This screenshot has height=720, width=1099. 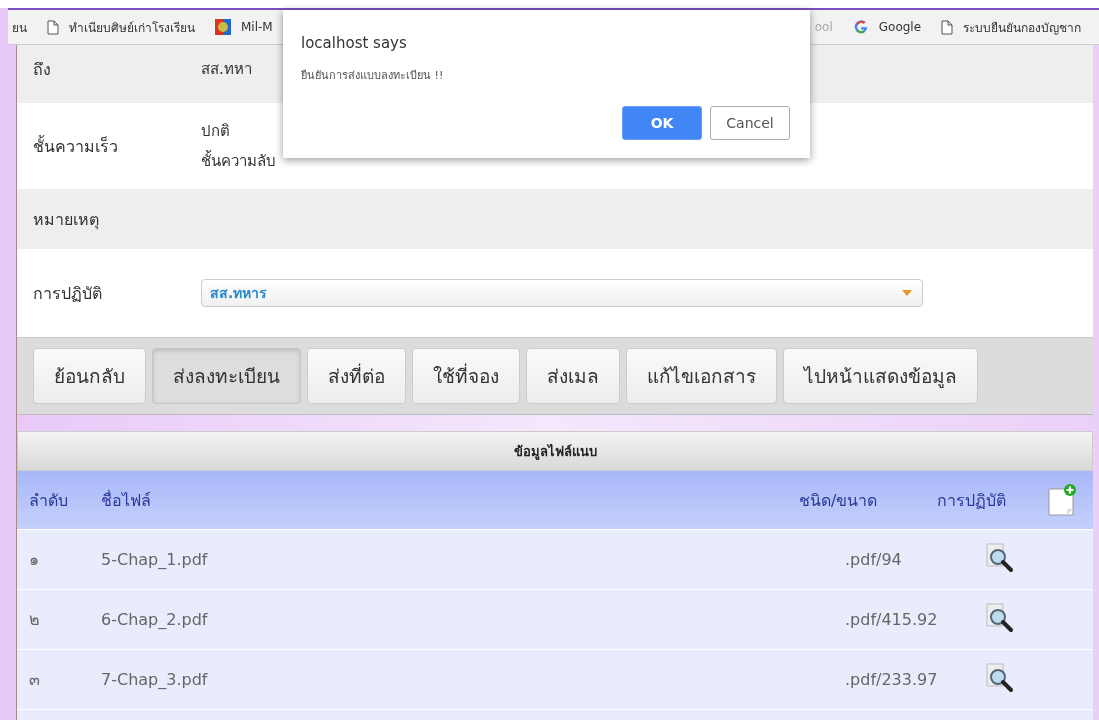 What do you see at coordinates (900, 27) in the screenshot?
I see `bookmark-link: Google` at bounding box center [900, 27].